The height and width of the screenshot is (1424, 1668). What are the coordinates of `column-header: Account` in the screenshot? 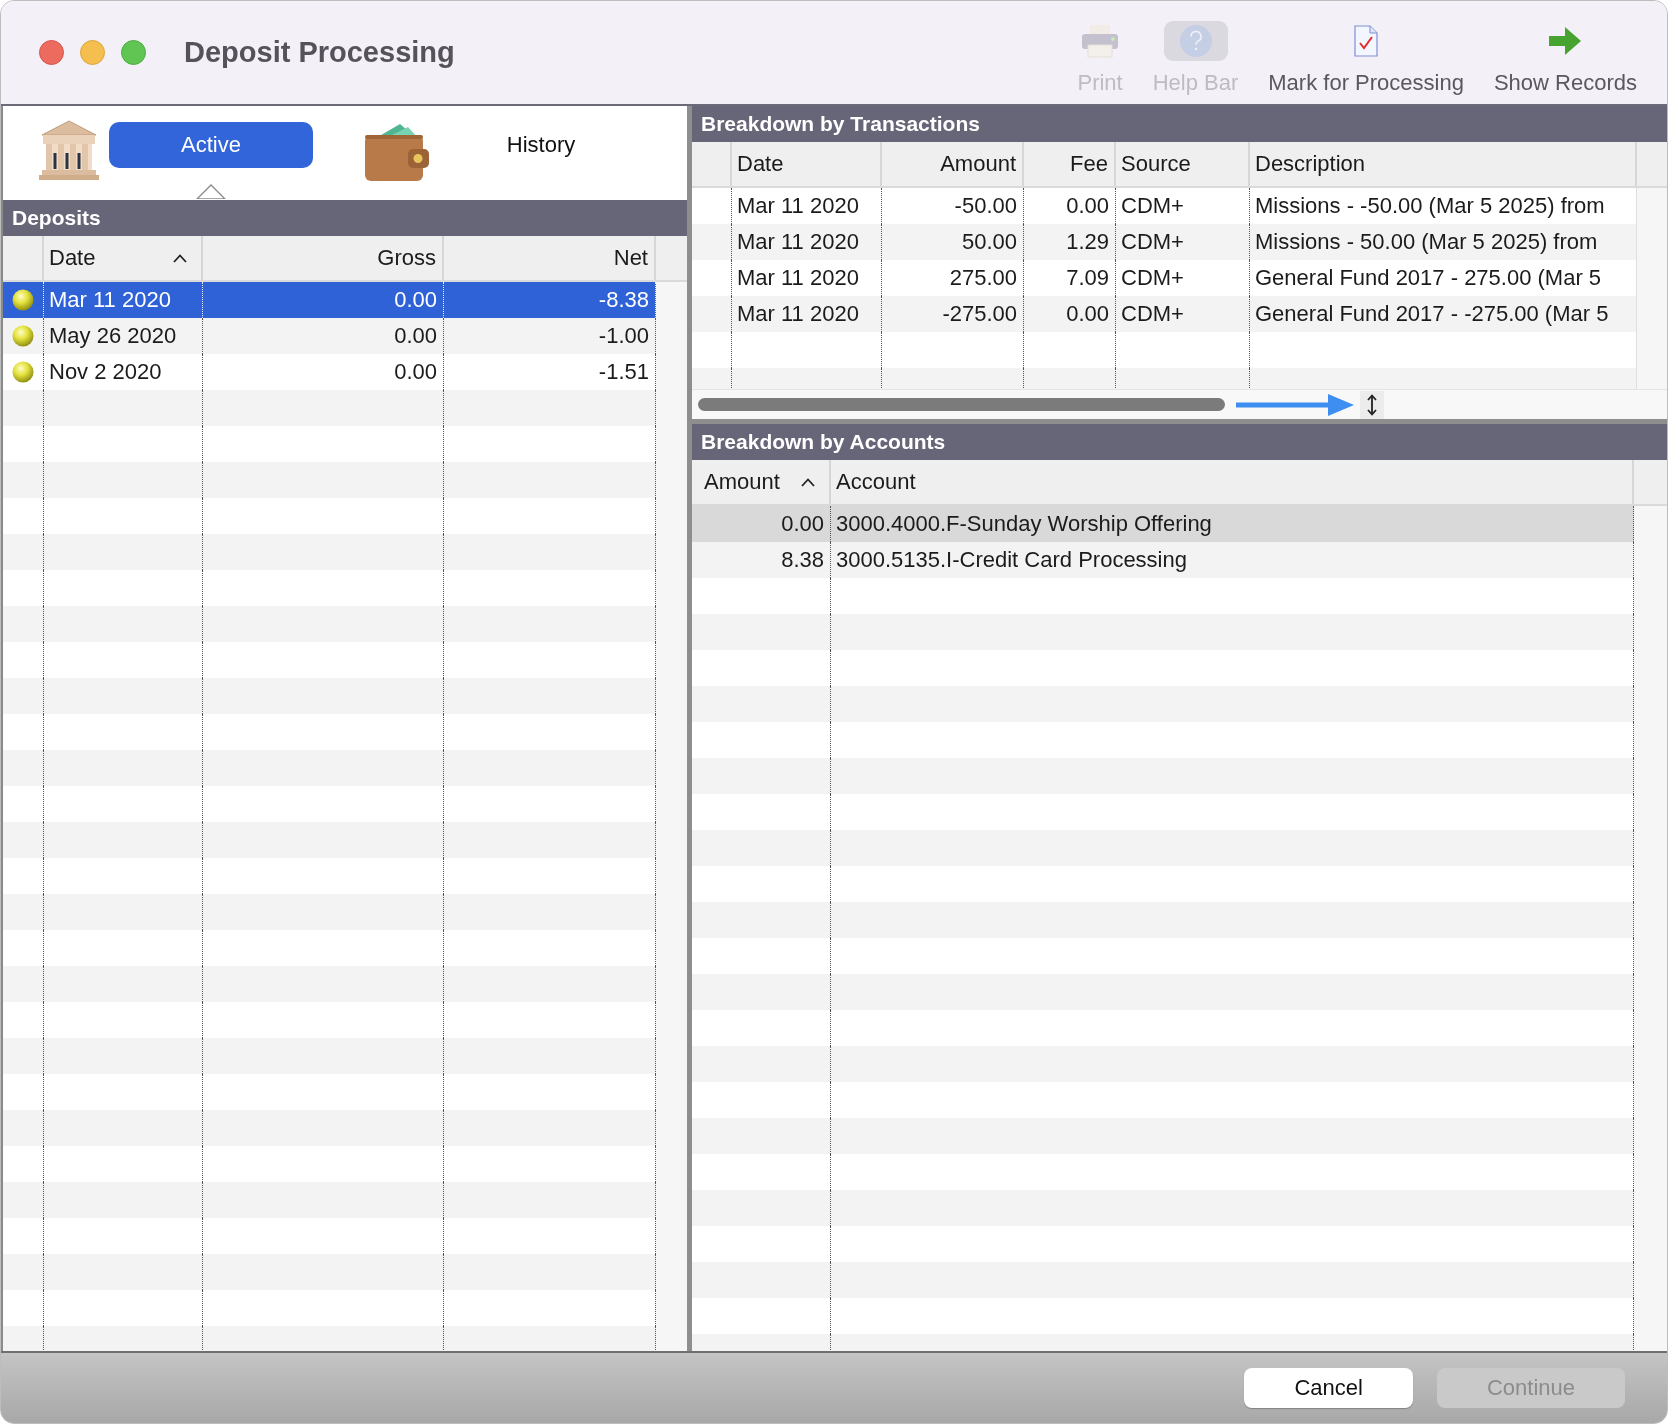 It's located at (1232, 482).